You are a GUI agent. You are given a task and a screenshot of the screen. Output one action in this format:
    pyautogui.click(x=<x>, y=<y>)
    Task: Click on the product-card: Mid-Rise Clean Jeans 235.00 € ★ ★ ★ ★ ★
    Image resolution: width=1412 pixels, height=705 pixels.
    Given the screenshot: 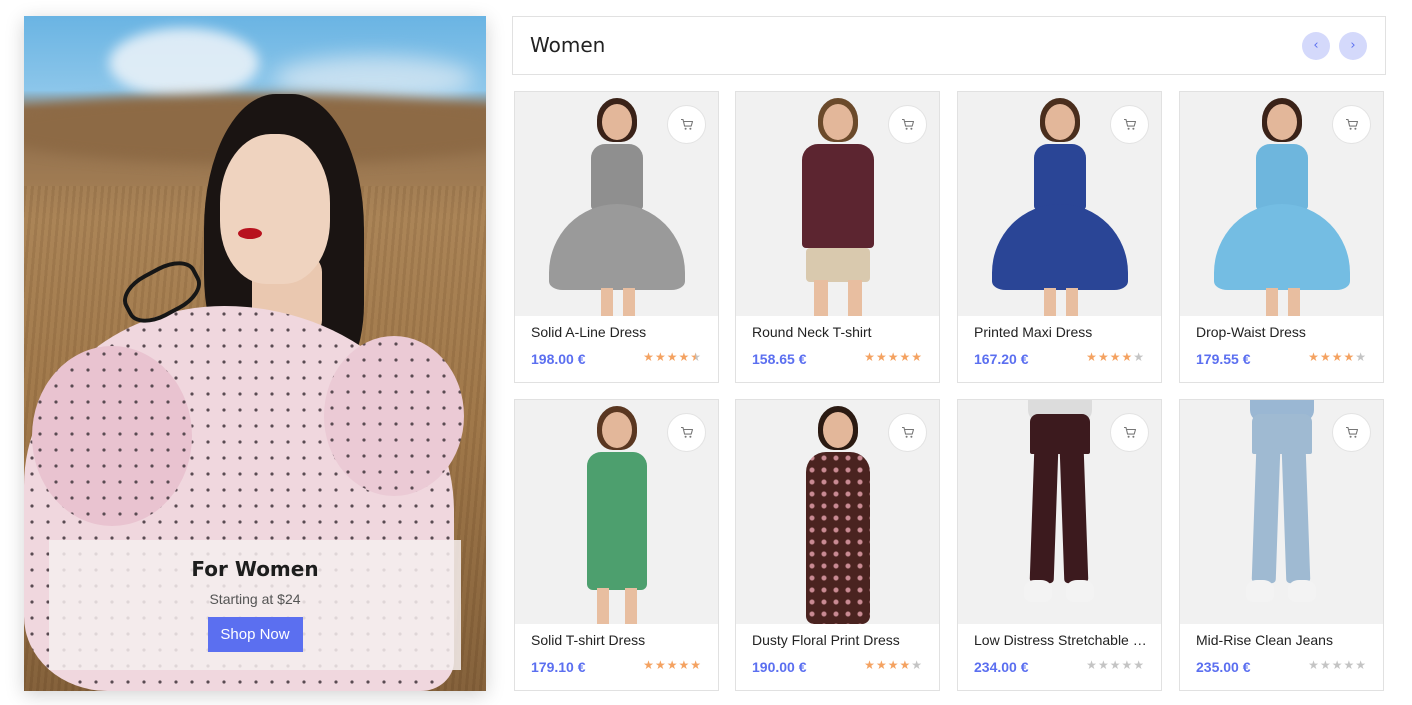 What is the action you would take?
    pyautogui.click(x=1281, y=545)
    